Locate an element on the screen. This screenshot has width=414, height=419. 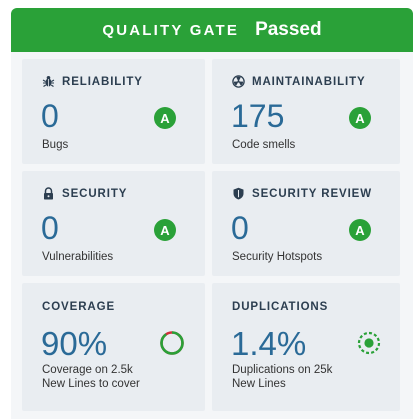
duplications-title: DUPLICATIONS is located at coordinates (280, 307).